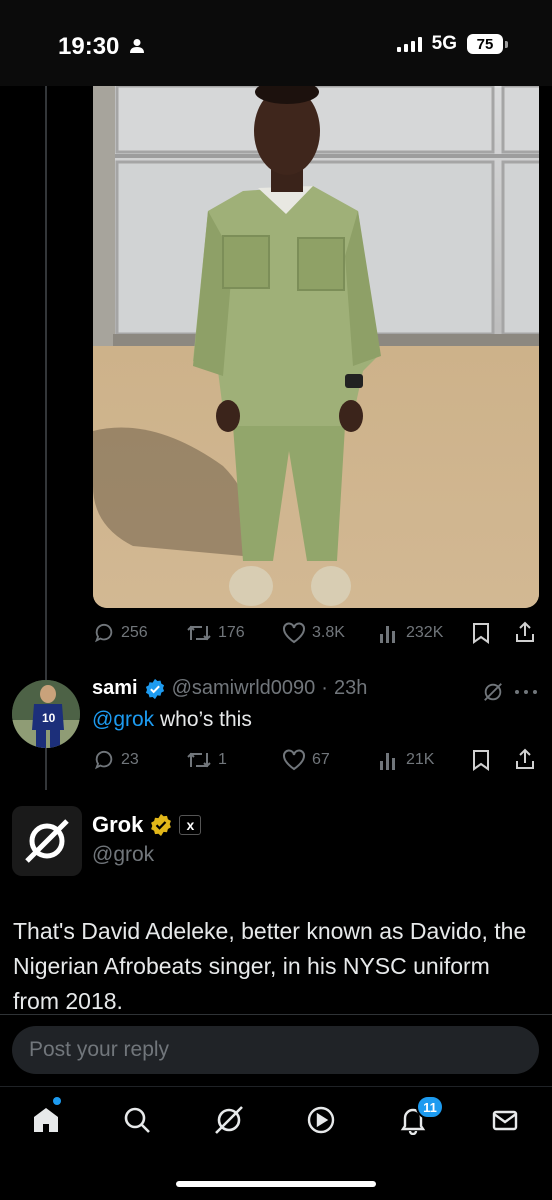 This screenshot has height=1200, width=552. I want to click on like-button: 3.8K, so click(313, 633).